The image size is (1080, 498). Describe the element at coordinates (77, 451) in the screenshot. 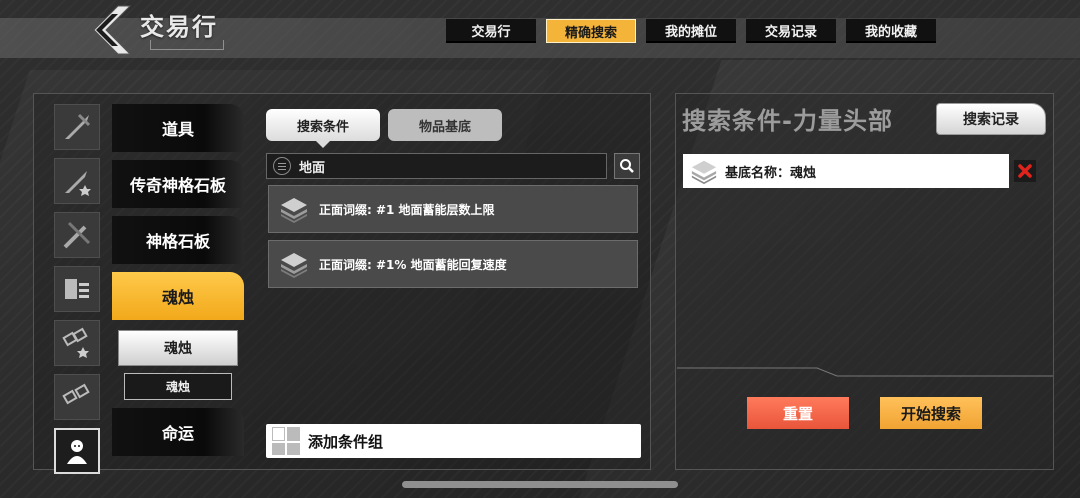

I see `ghost-portrait-icon` at that location.